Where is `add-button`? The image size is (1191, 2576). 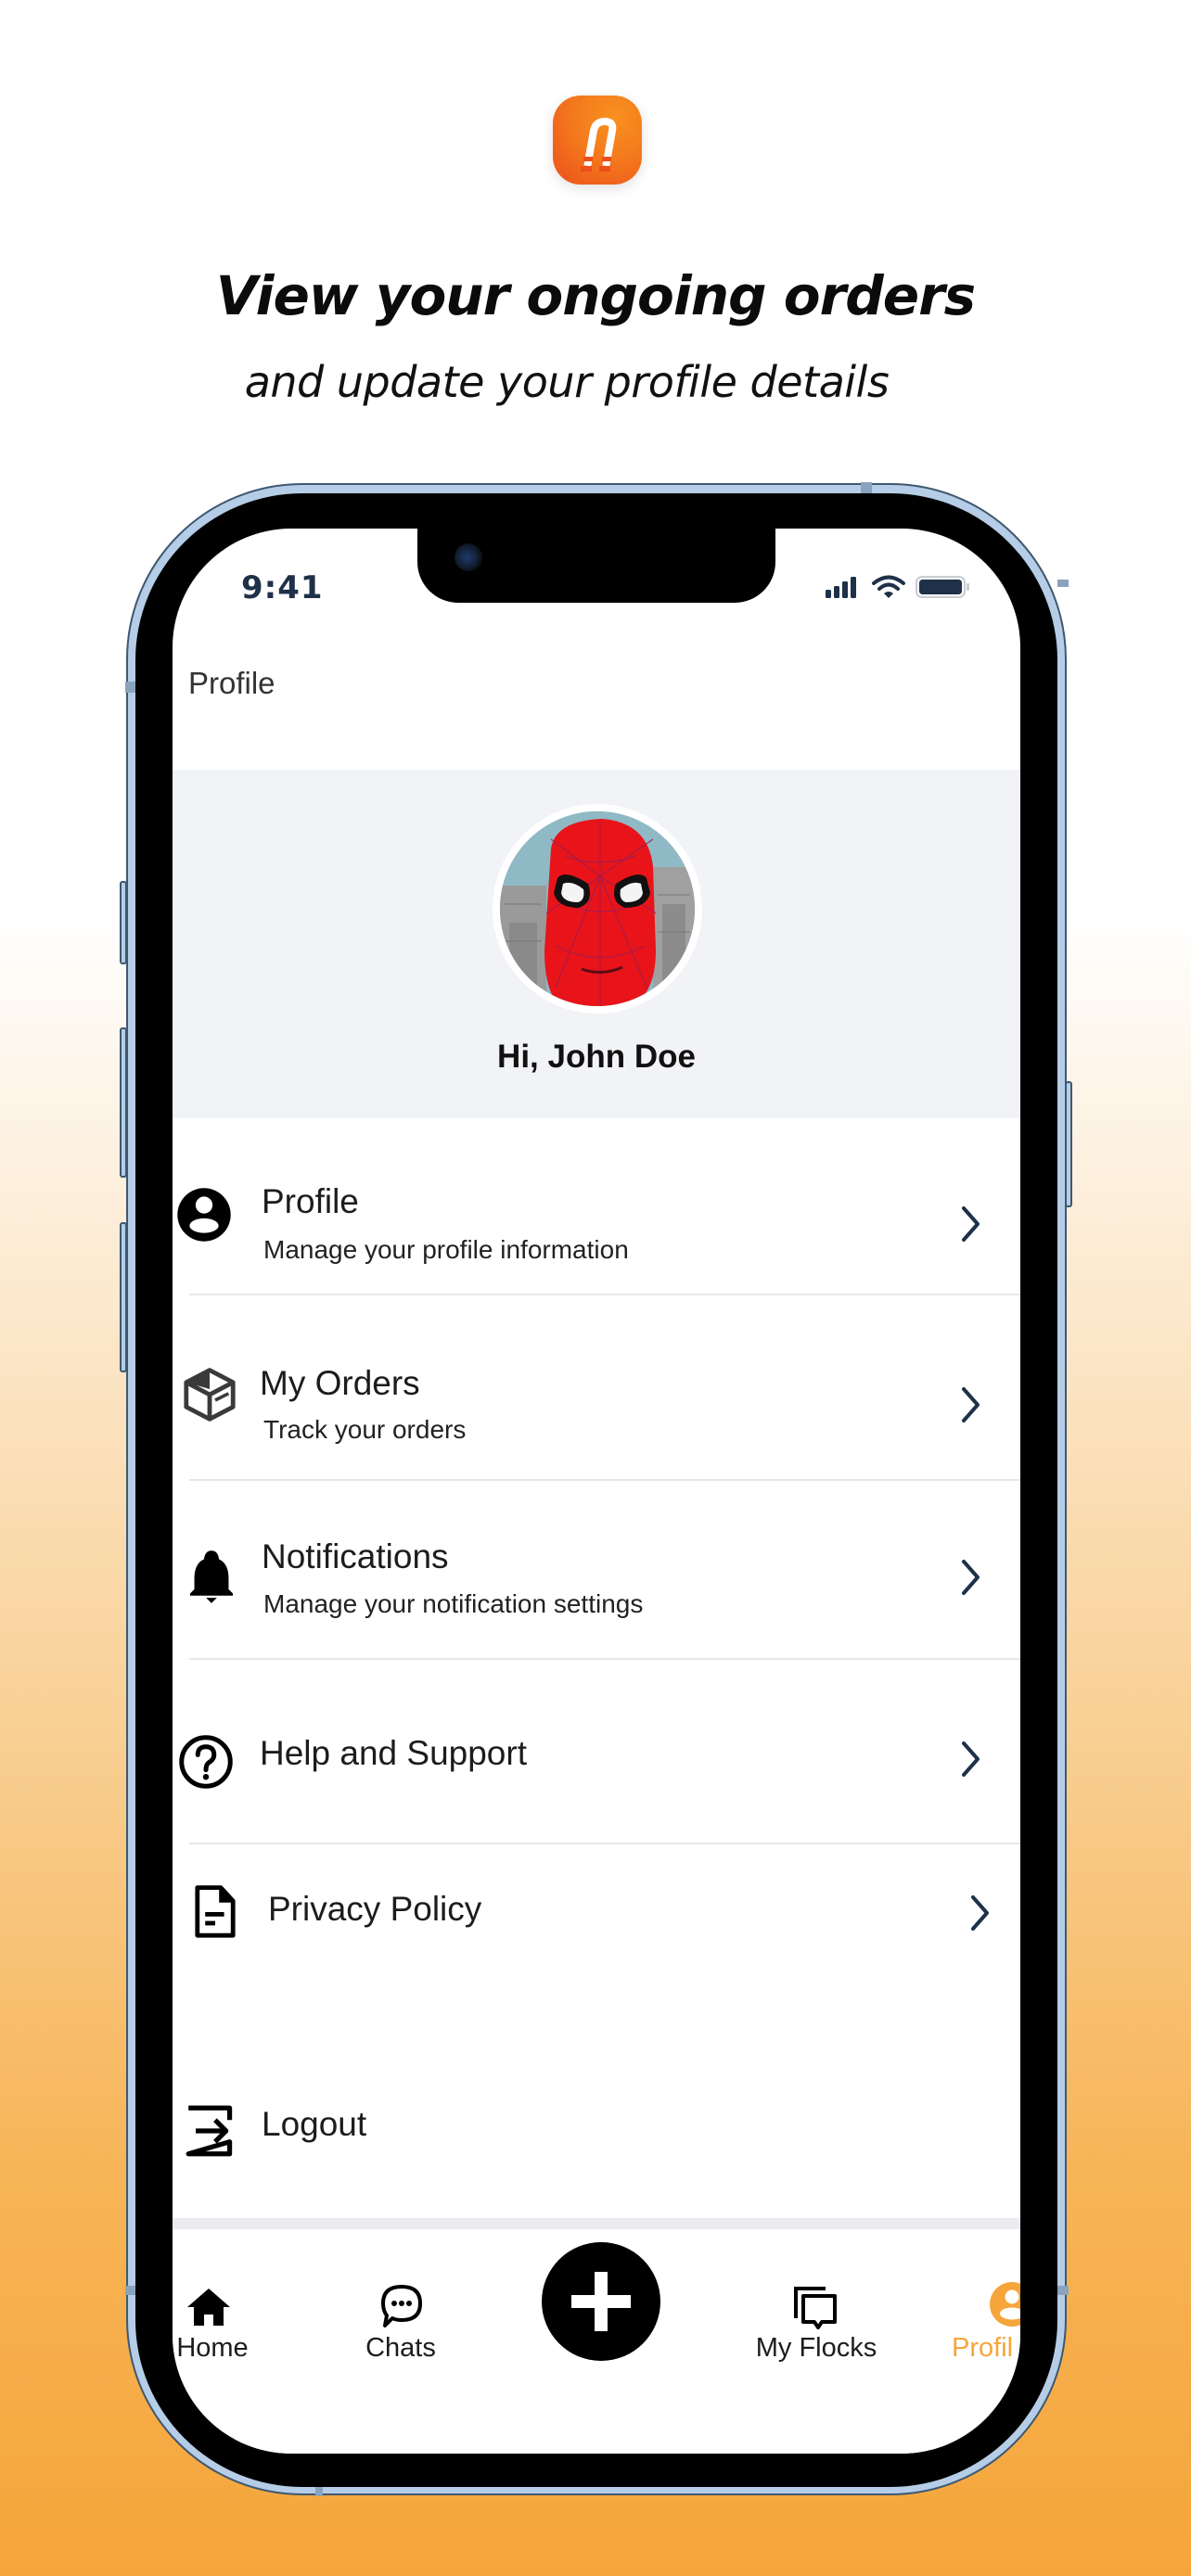 add-button is located at coordinates (601, 2301).